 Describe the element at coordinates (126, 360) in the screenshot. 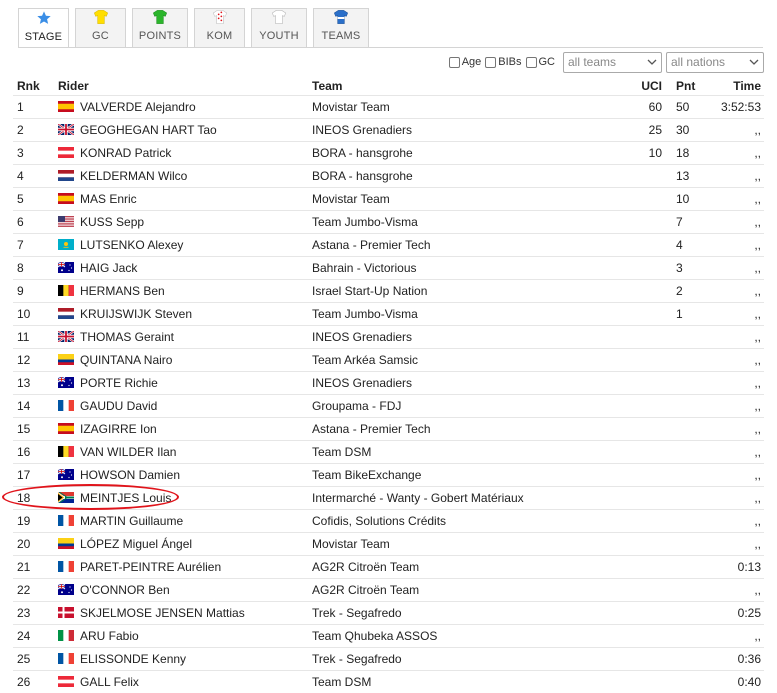

I see `rider-link: QUINTANA Nairo` at that location.